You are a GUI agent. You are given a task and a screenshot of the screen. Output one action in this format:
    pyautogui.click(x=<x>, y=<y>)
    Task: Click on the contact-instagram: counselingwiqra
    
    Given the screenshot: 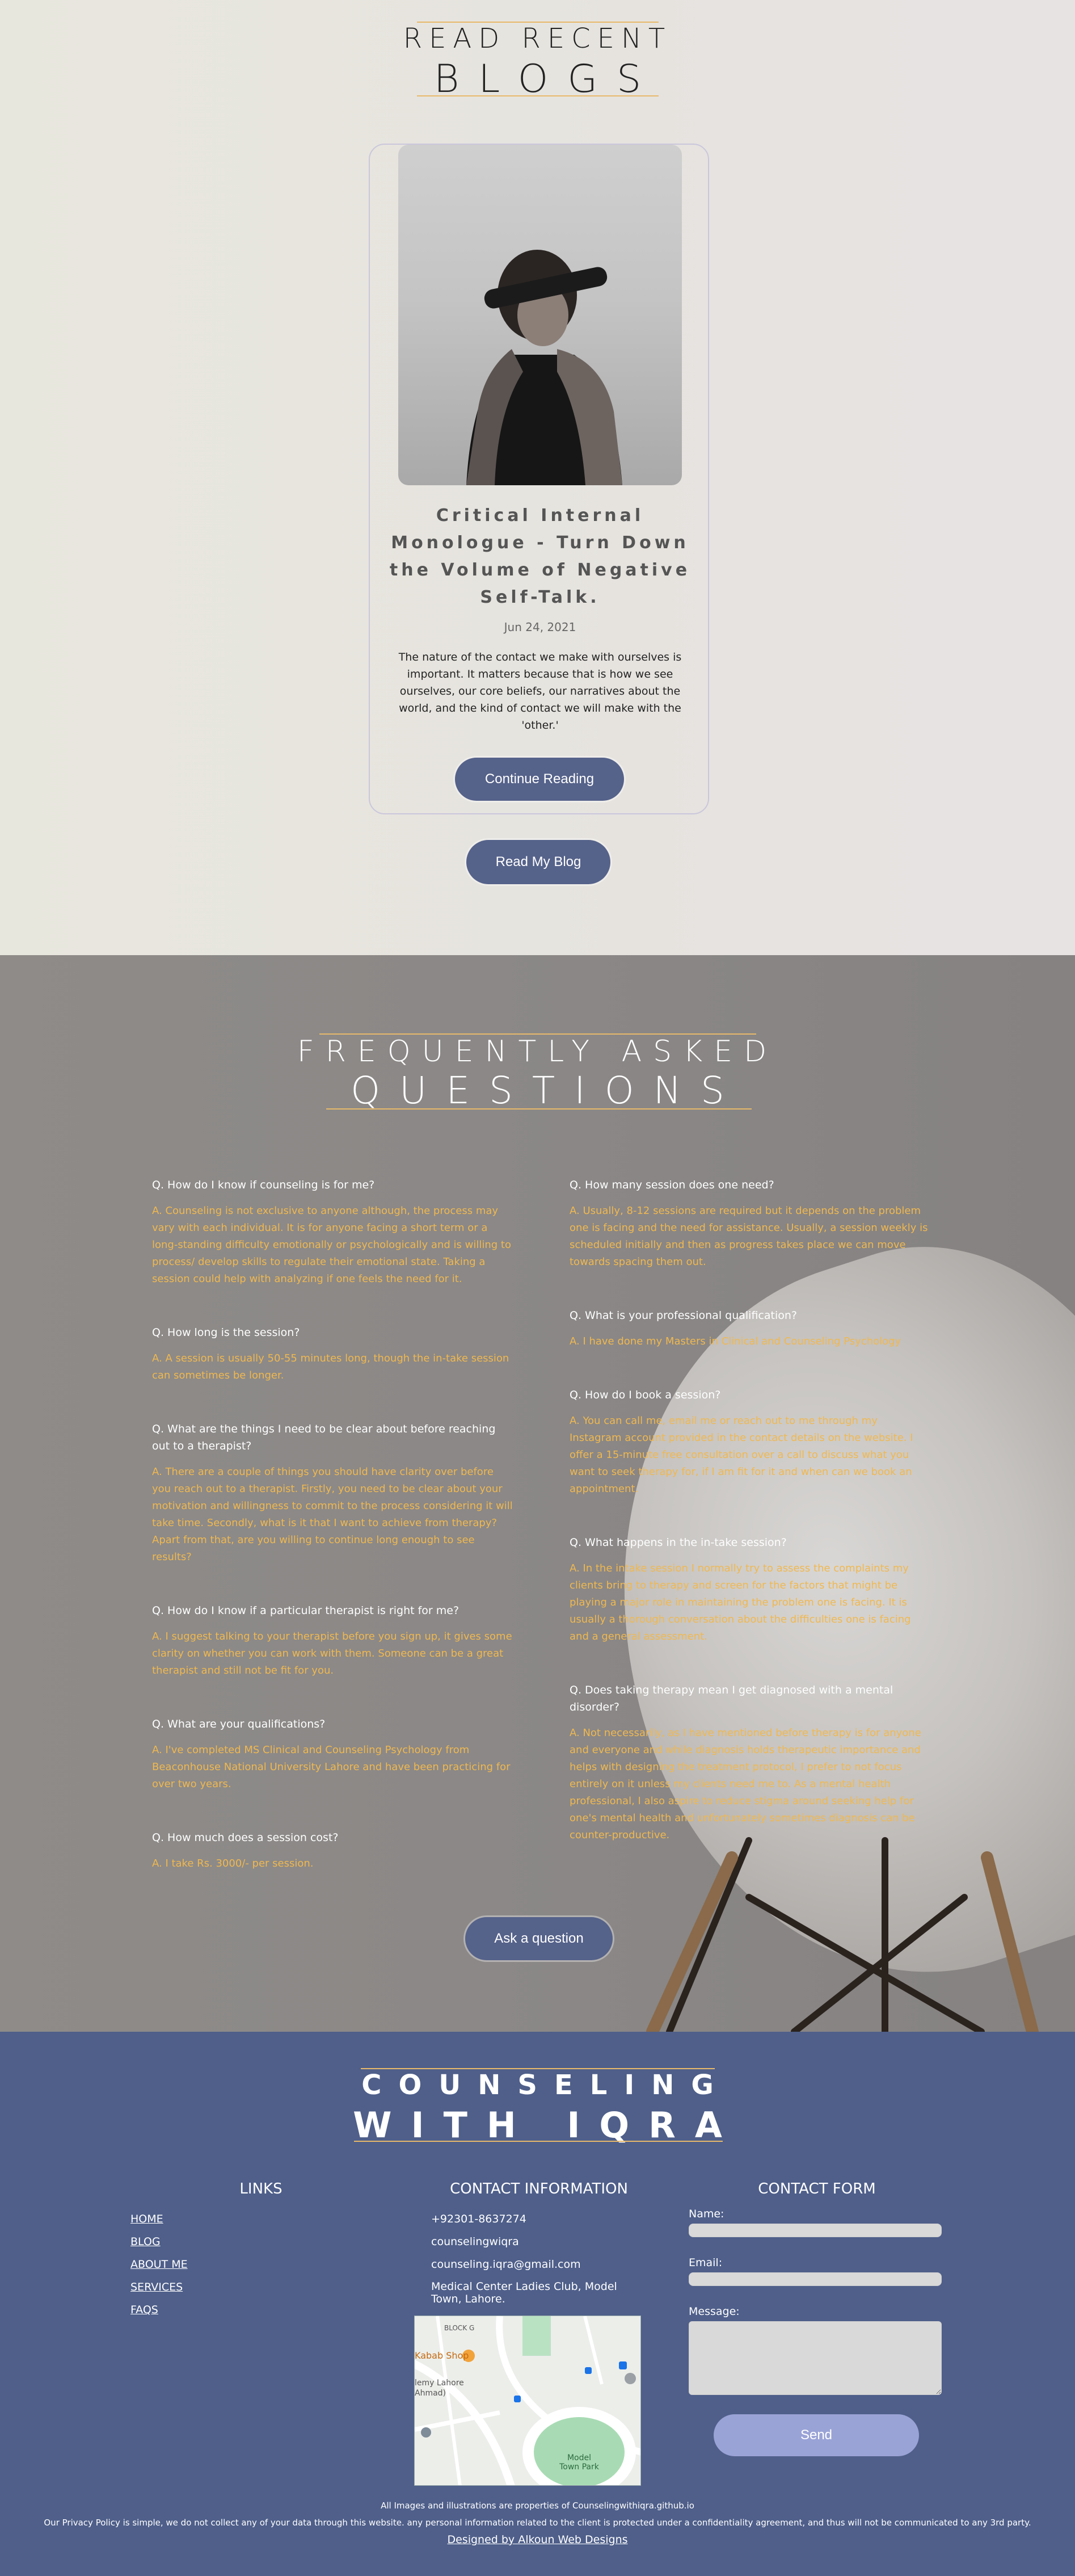 What is the action you would take?
    pyautogui.click(x=533, y=2241)
    